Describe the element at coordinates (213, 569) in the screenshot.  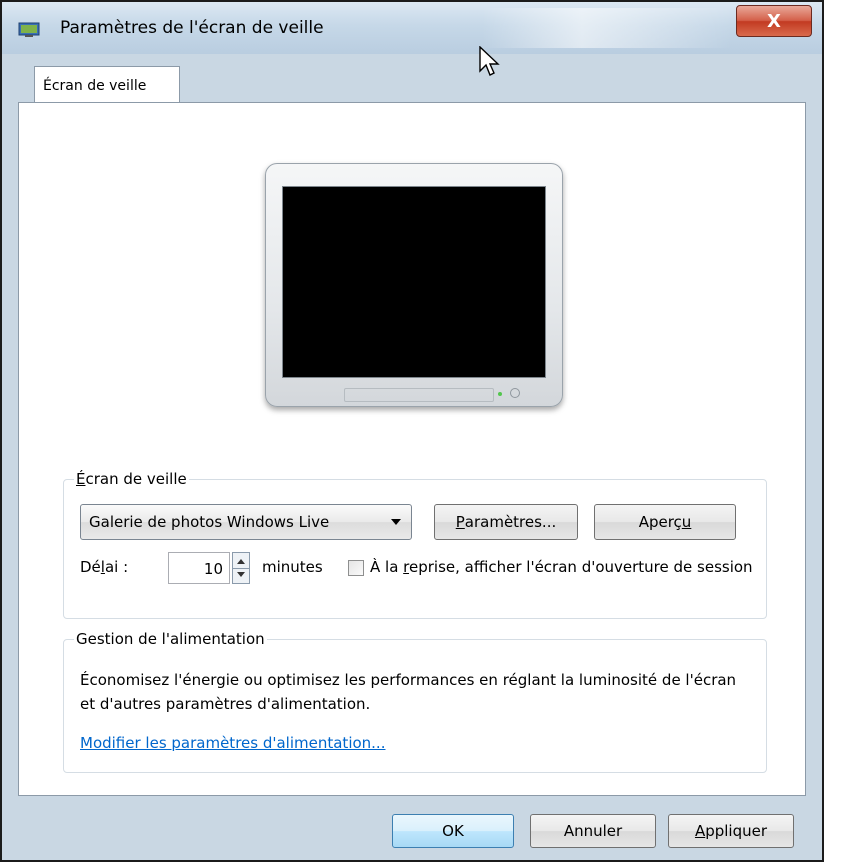
I see `delay-minutes-value: 10` at that location.